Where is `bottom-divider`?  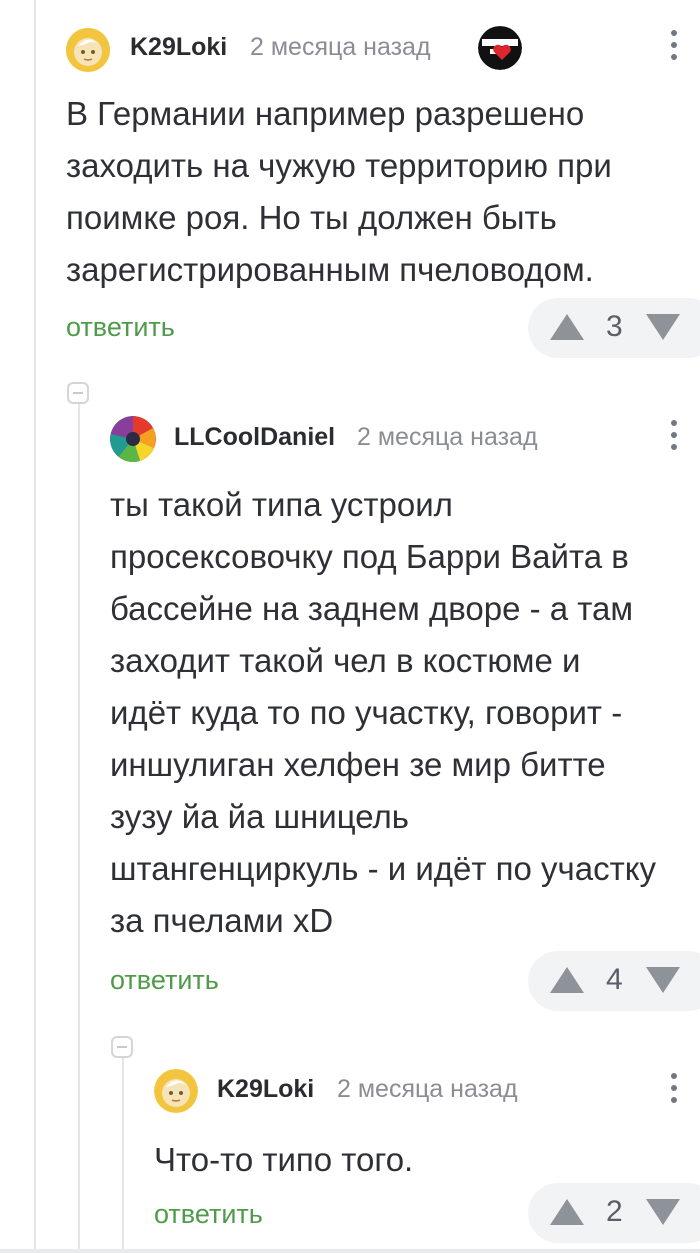
bottom-divider is located at coordinates (350, 1251).